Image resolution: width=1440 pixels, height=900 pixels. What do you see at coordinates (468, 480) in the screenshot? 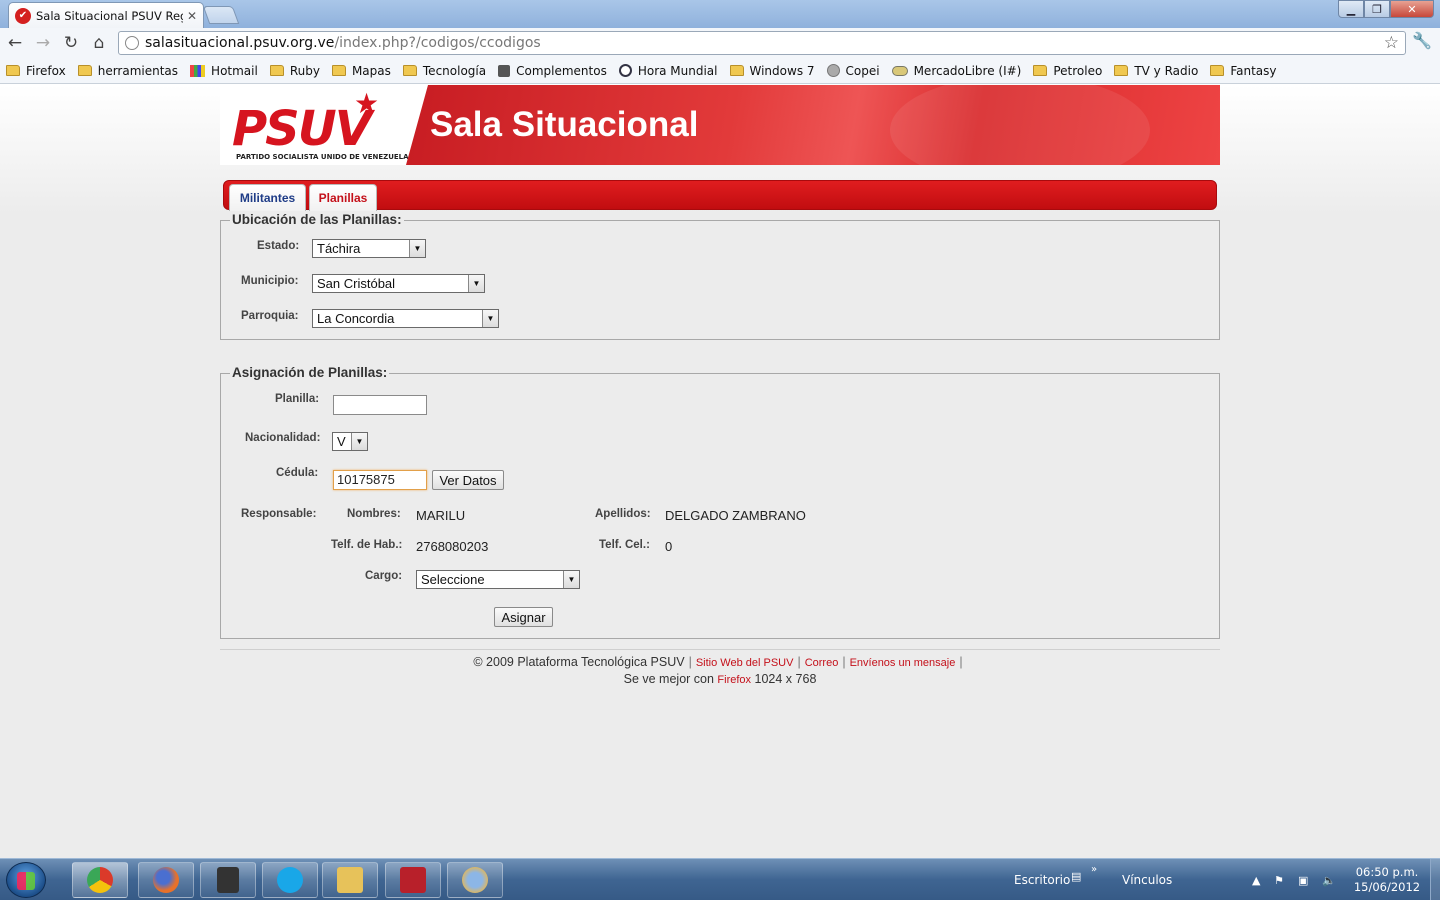
I see `ver-datos-button: Ver Datos` at bounding box center [468, 480].